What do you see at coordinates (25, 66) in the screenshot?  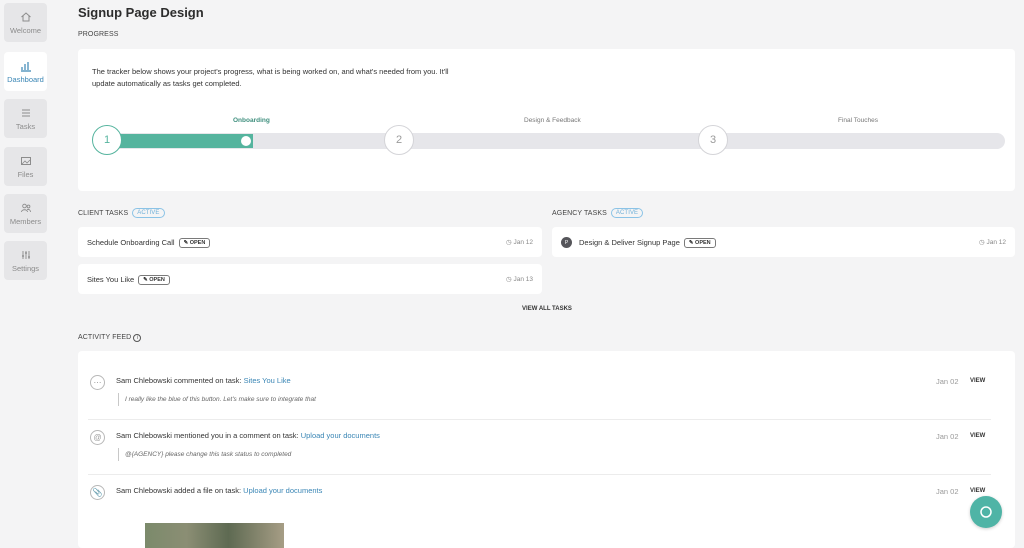 I see `bar-chart-icon` at bounding box center [25, 66].